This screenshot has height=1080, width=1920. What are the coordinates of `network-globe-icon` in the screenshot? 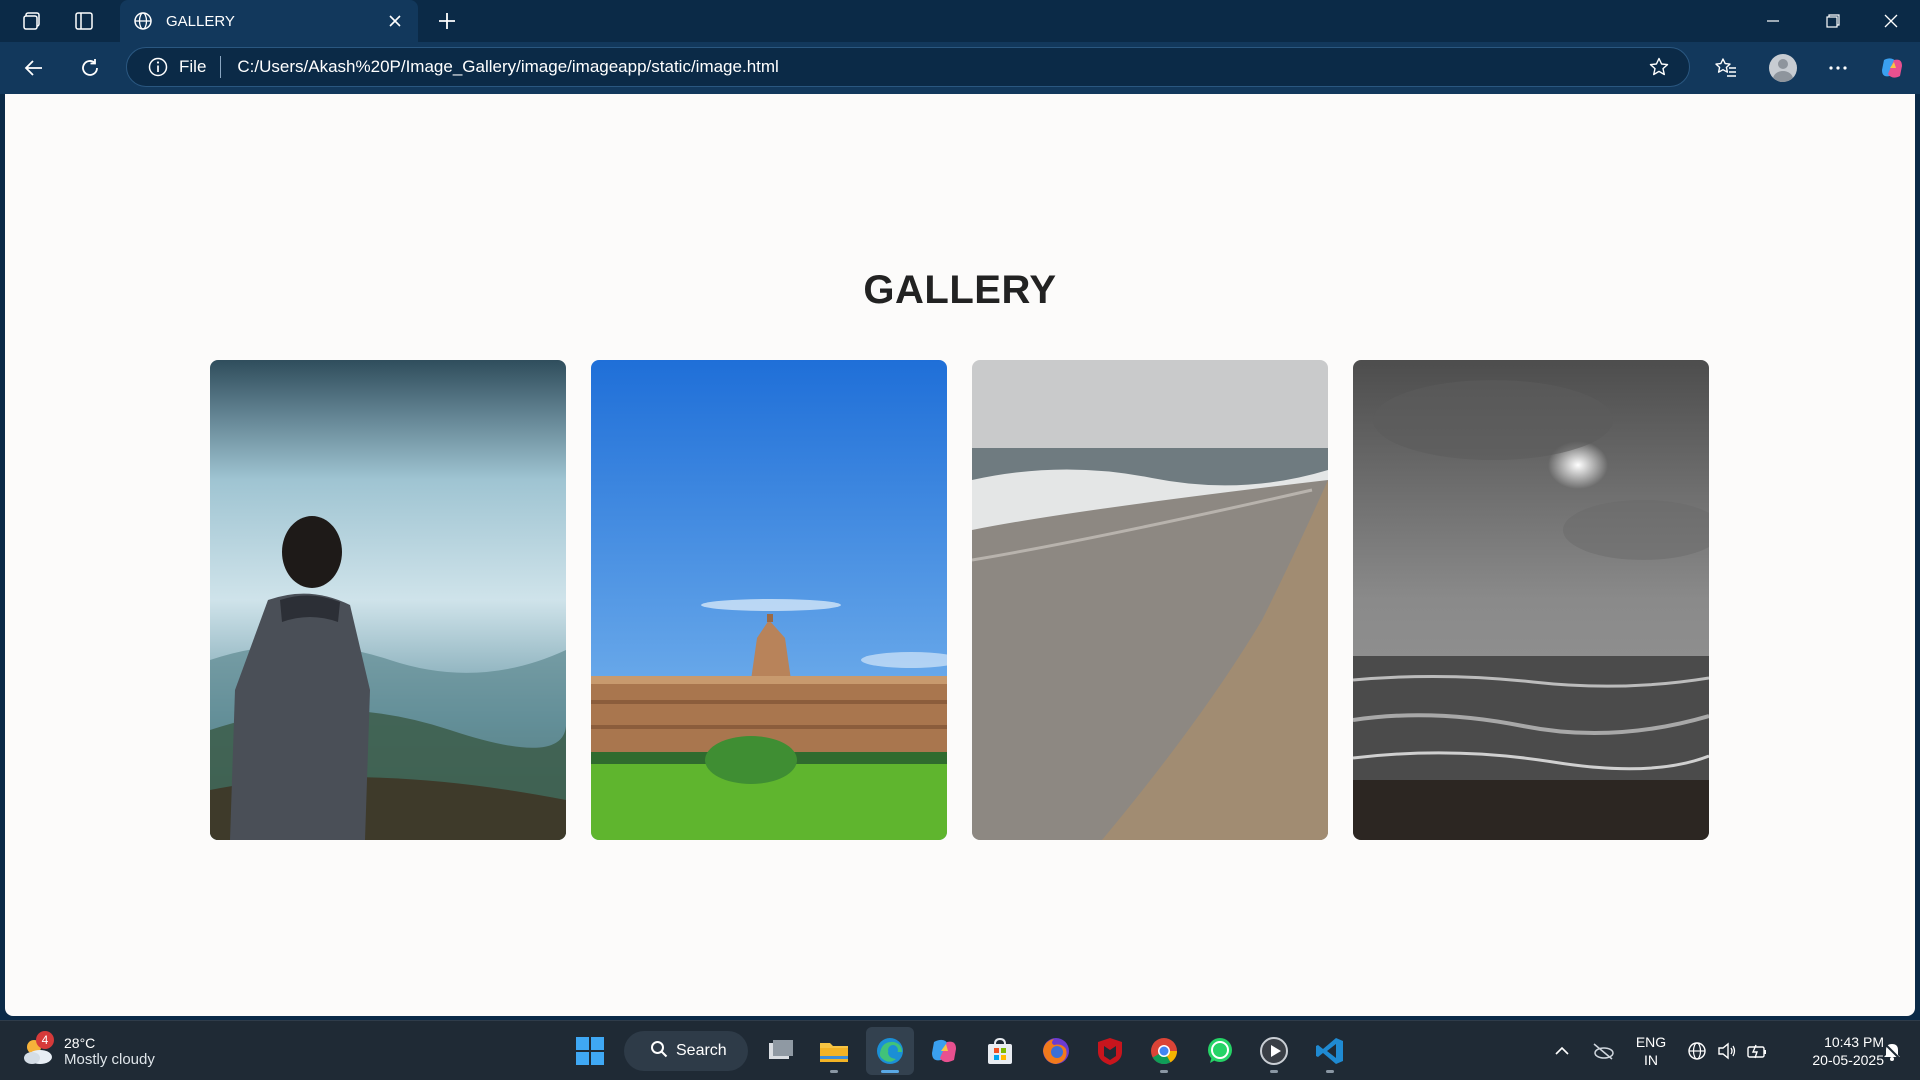 It's located at (1697, 1051).